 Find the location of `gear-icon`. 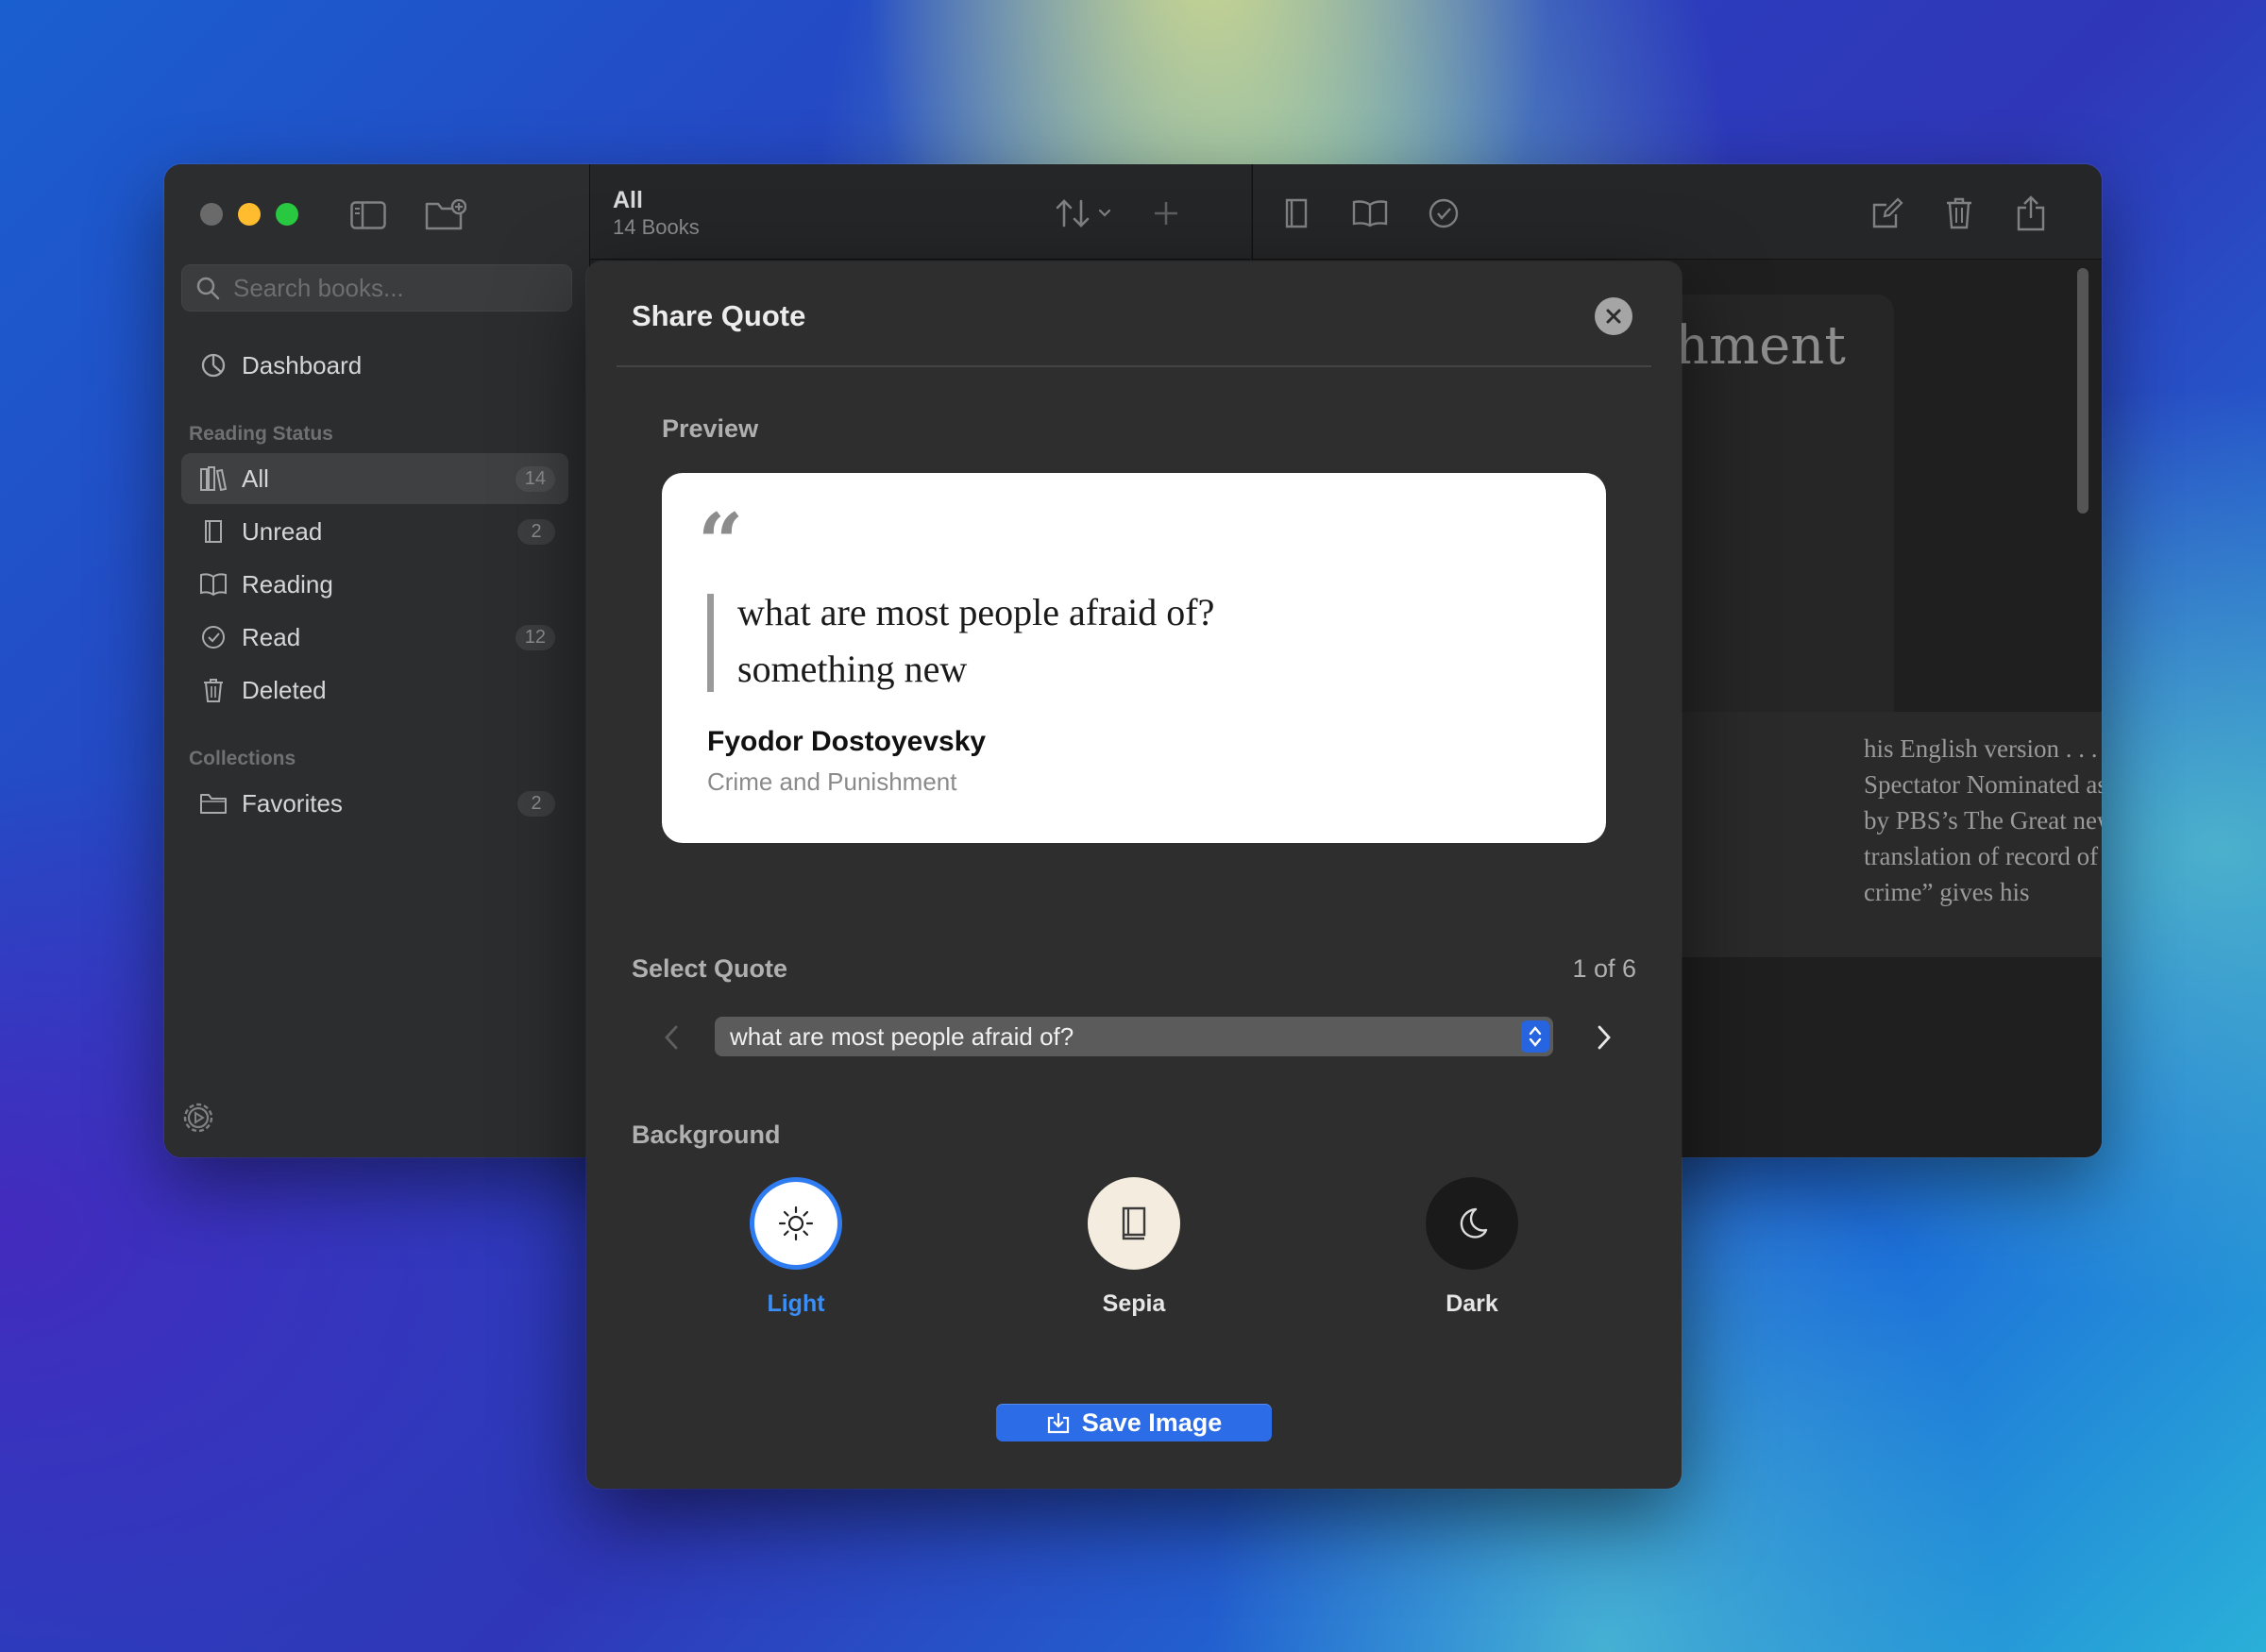

gear-icon is located at coordinates (198, 1118).